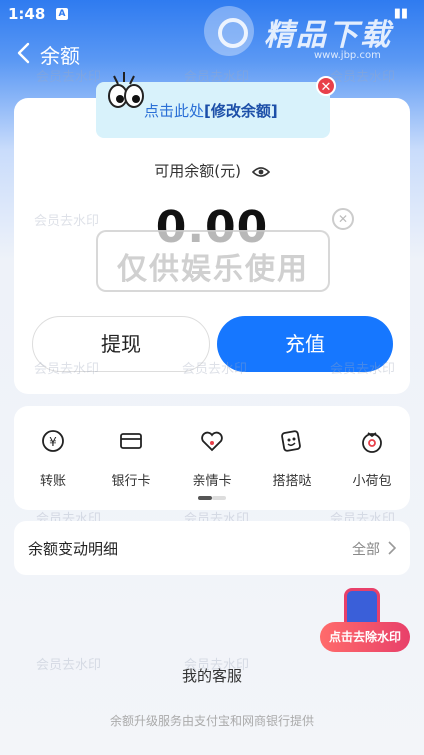  Describe the element at coordinates (343, 219) in the screenshot. I see `stamp-close-icon: ✕` at that location.